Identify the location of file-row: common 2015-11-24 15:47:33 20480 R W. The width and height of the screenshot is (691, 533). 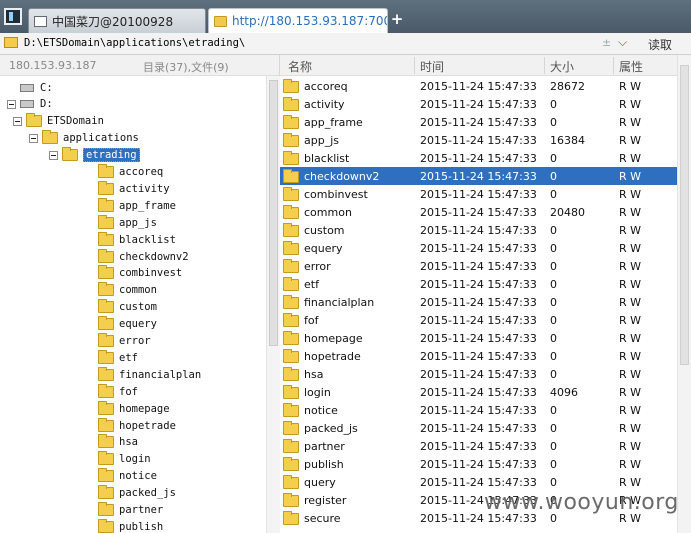
(478, 212).